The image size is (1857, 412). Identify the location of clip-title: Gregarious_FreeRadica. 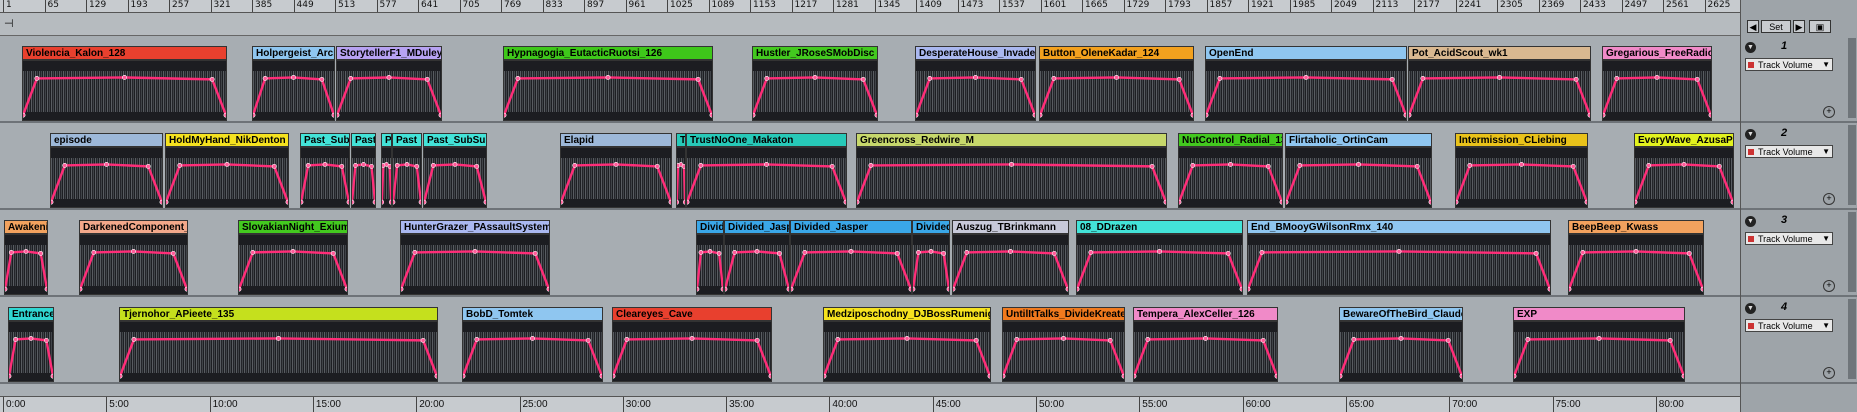
(1657, 53).